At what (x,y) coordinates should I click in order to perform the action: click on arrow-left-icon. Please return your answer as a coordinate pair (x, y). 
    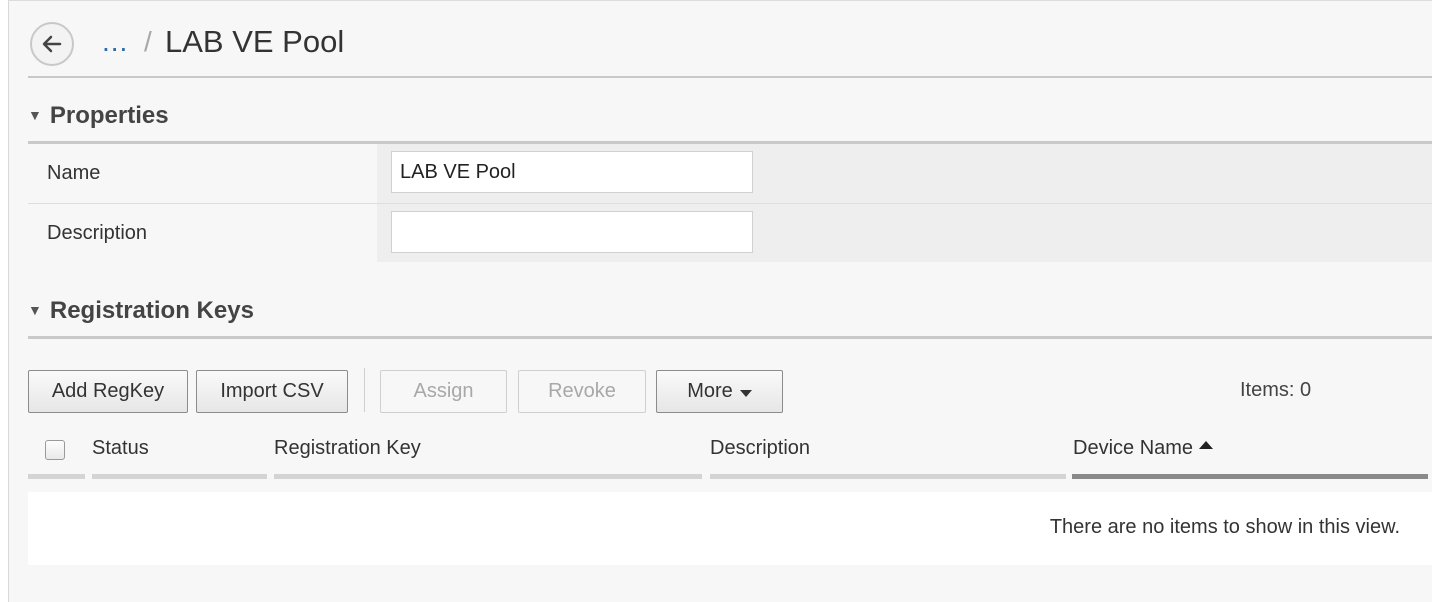
    Looking at the image, I should click on (52, 44).